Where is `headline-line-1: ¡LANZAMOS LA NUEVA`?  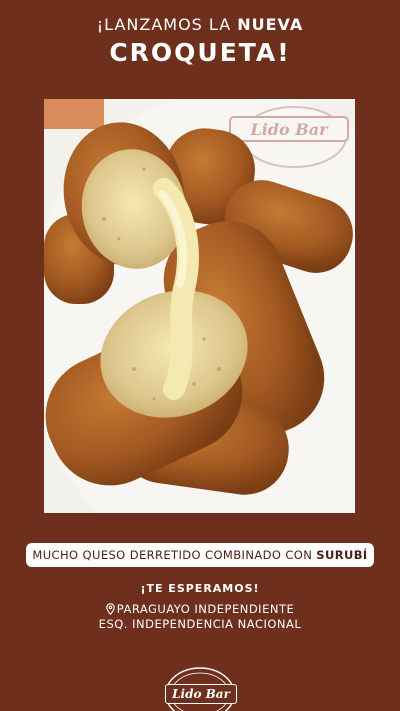
headline-line-1: ¡LANZAMOS LA NUEVA is located at coordinates (200, 25).